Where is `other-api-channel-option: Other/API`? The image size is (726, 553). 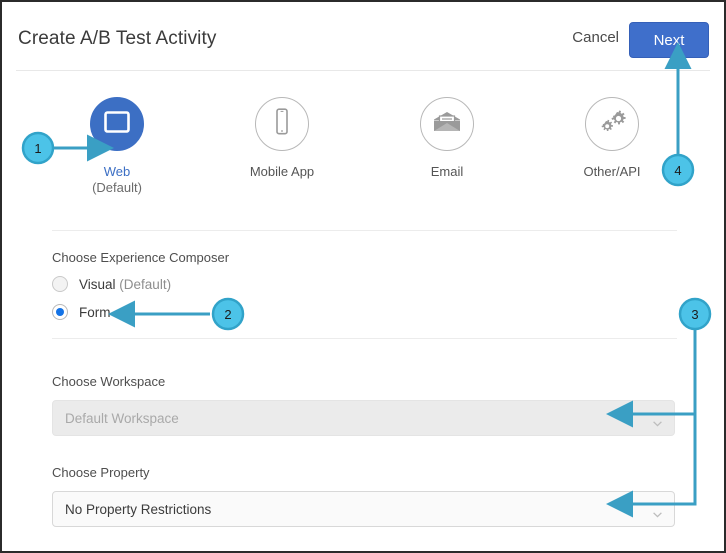 other-api-channel-option: Other/API is located at coordinates (612, 156).